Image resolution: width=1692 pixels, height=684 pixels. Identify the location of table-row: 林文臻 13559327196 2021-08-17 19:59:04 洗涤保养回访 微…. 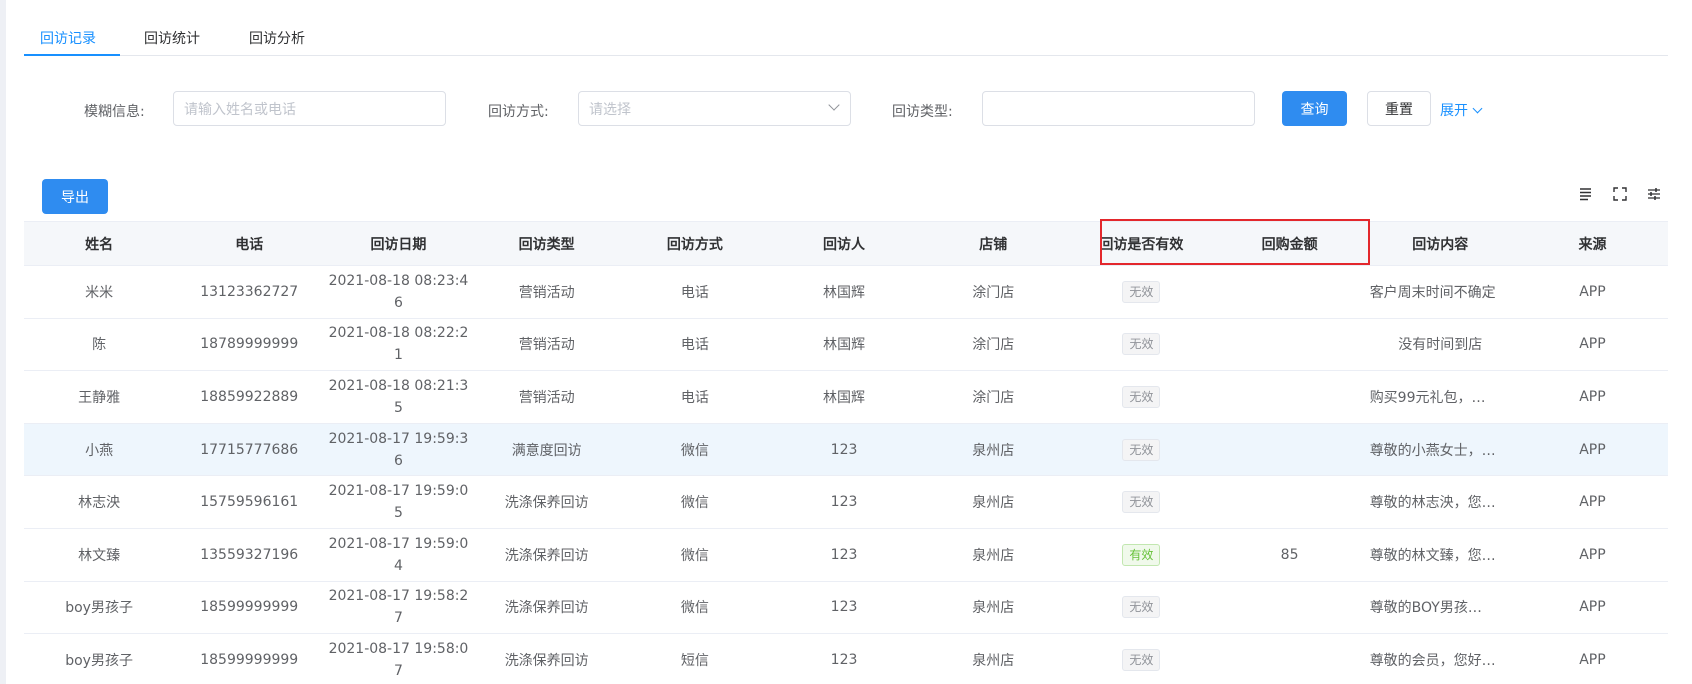
(846, 555).